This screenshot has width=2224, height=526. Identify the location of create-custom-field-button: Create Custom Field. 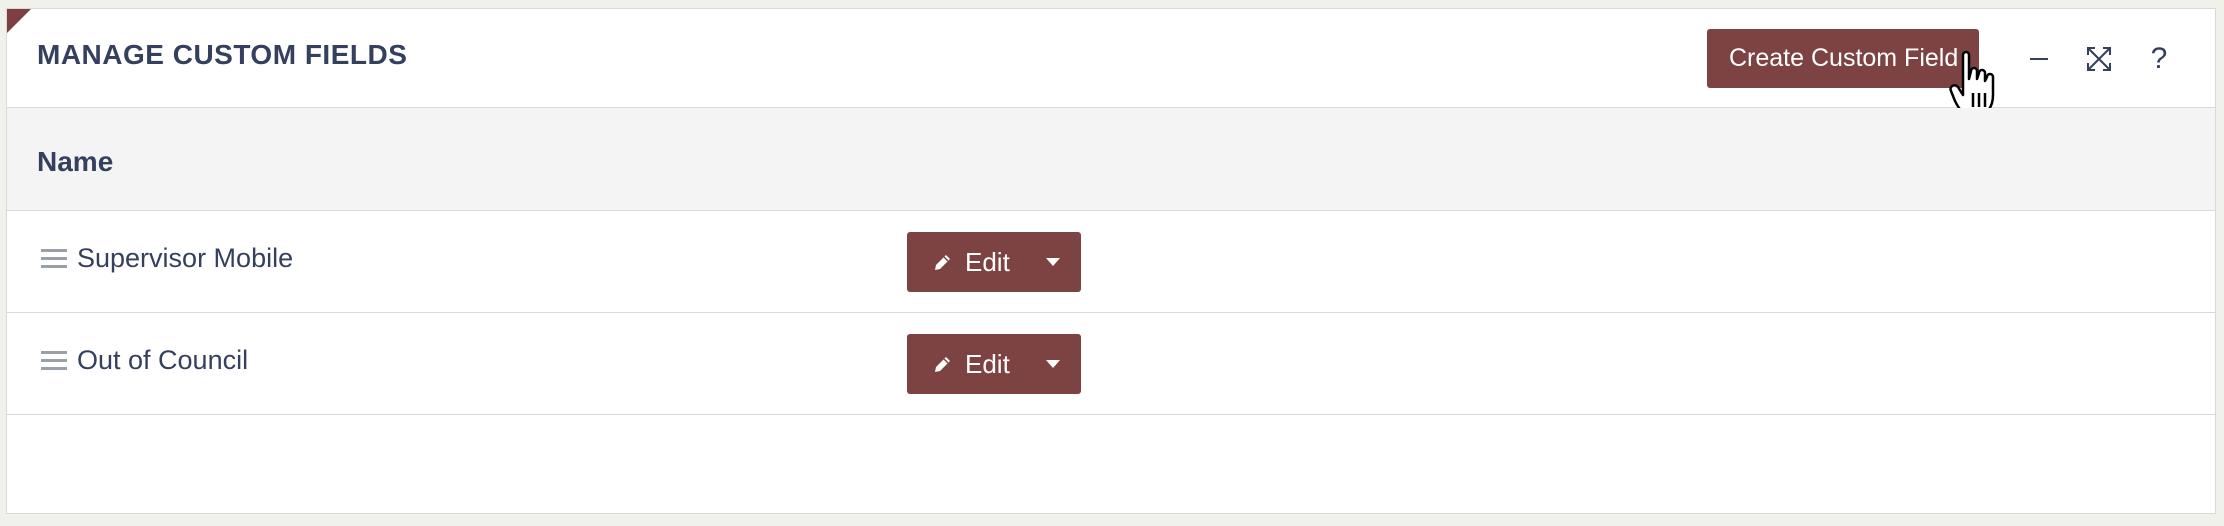
(1843, 58).